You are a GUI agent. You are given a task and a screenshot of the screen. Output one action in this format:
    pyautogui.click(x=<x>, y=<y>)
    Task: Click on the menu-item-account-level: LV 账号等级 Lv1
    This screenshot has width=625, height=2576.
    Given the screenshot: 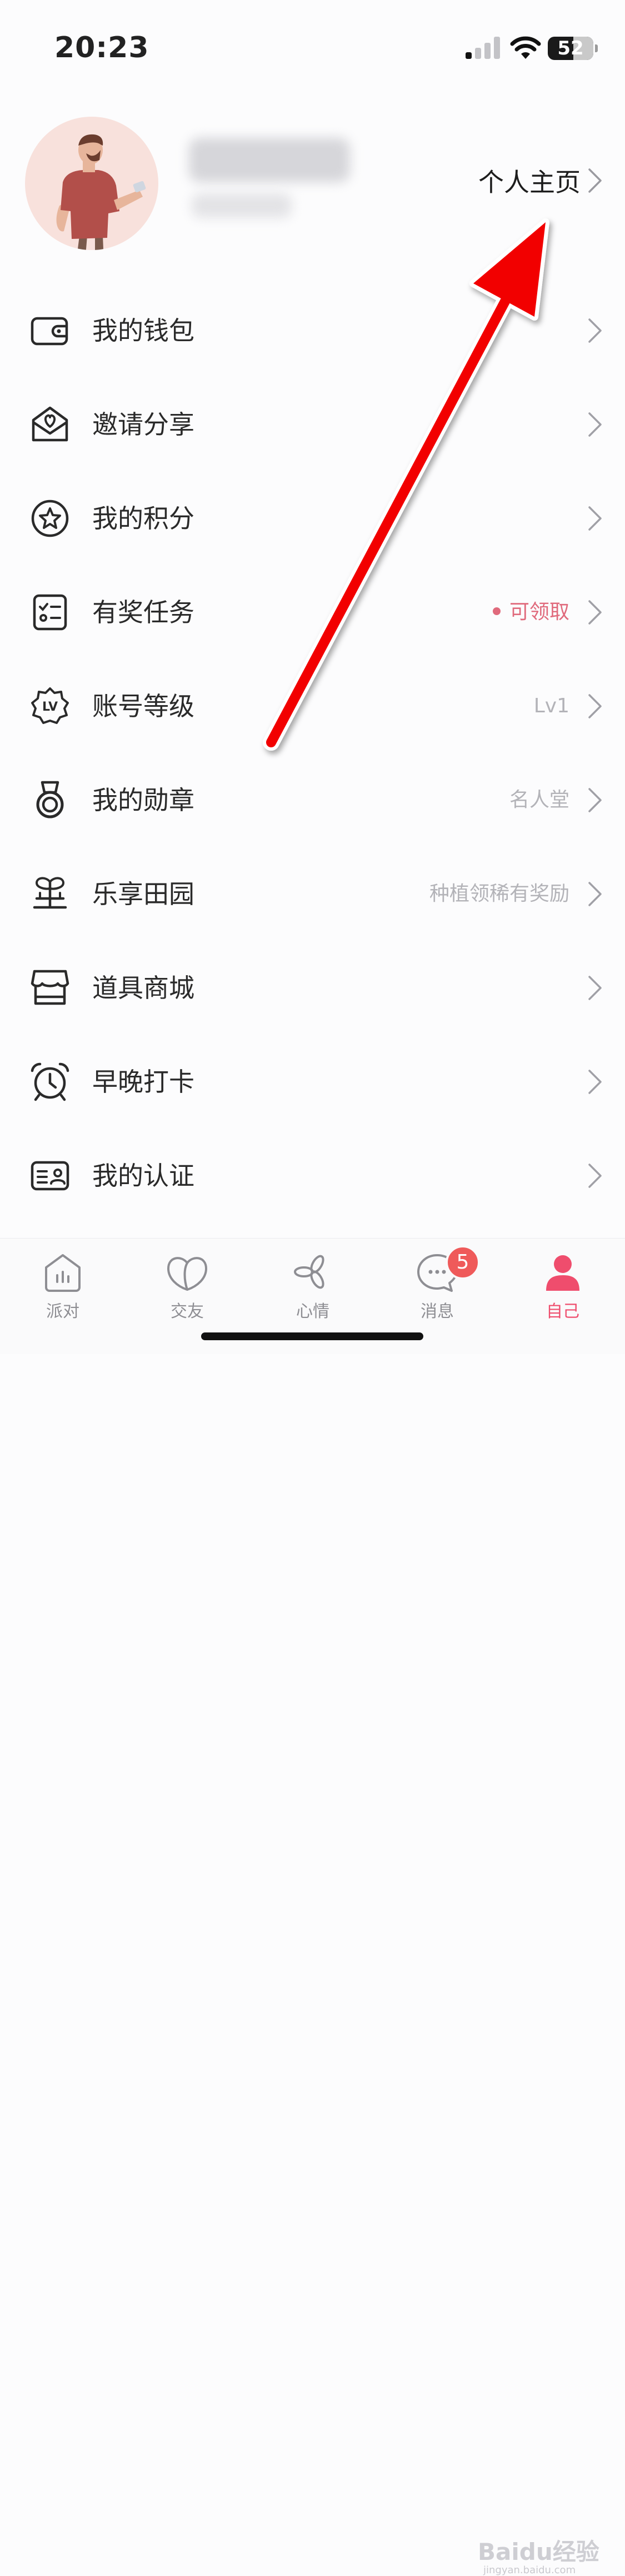 What is the action you would take?
    pyautogui.click(x=312, y=706)
    